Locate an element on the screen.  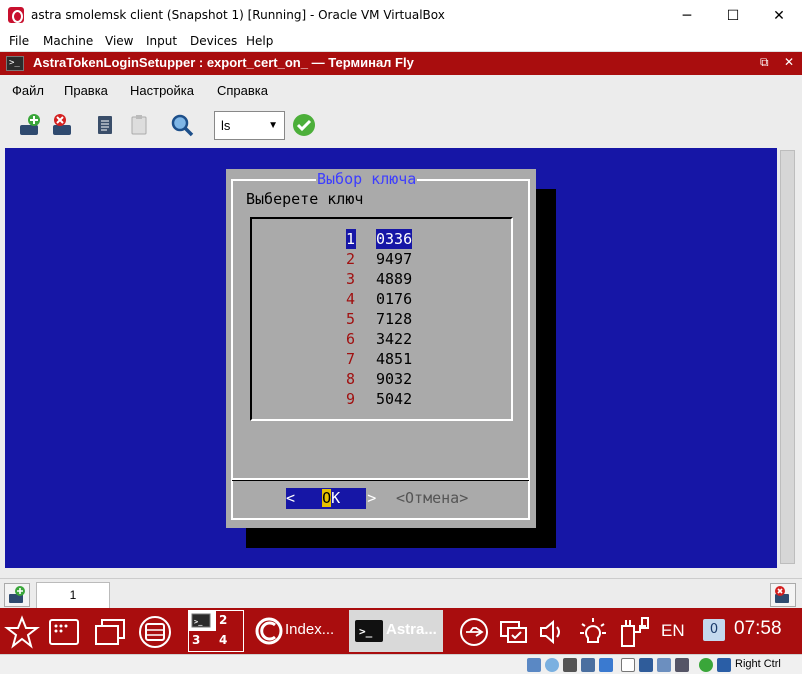
terminal-scrollbar is located at coordinates (787, 358).